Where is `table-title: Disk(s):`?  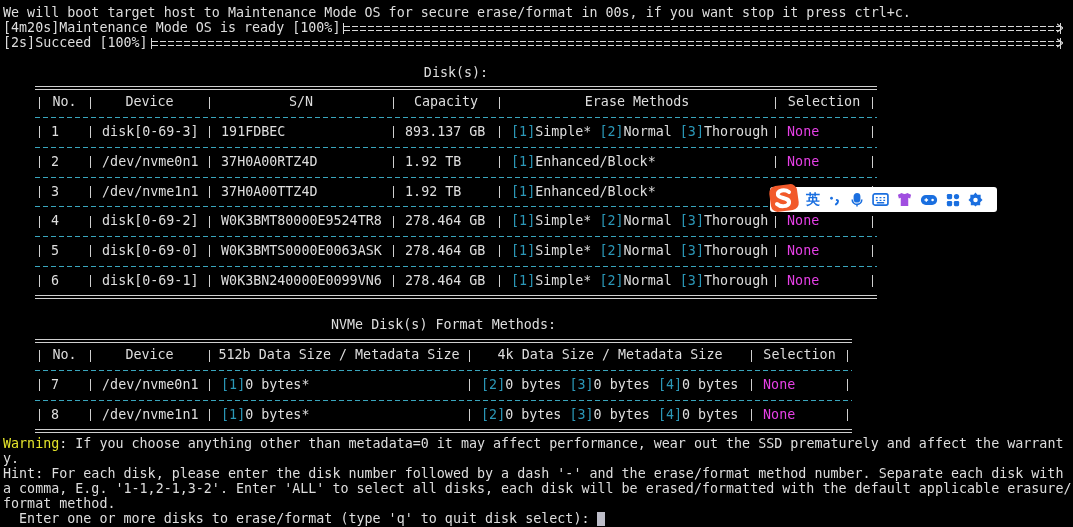
table-title: Disk(s): is located at coordinates (456, 72).